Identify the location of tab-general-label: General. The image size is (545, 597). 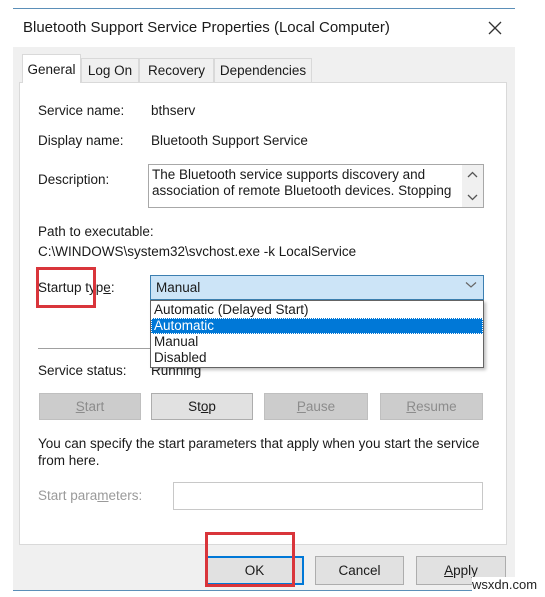
(51, 69).